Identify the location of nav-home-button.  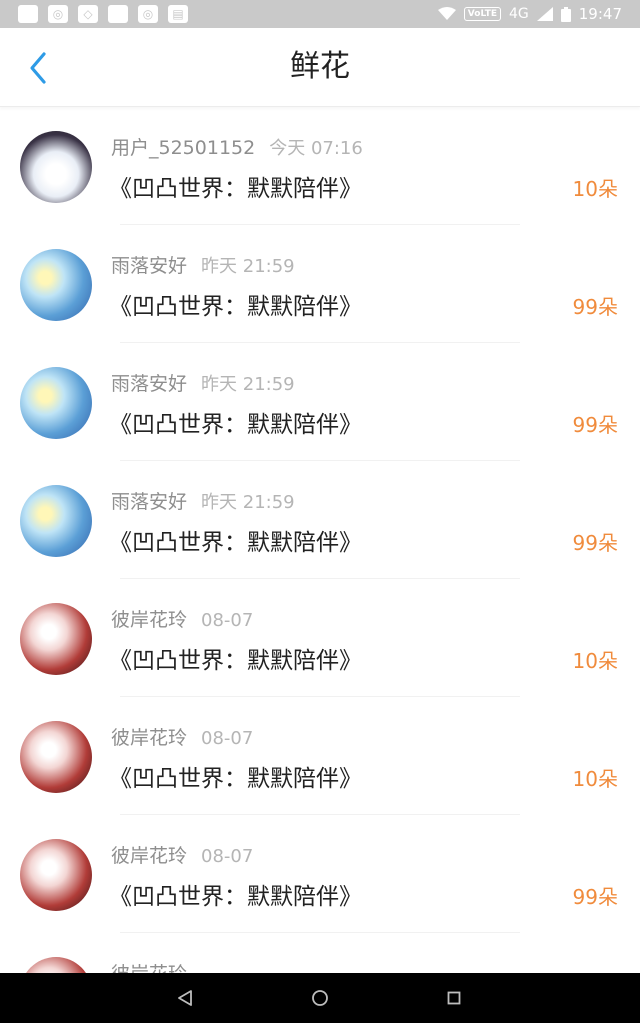
(320, 998).